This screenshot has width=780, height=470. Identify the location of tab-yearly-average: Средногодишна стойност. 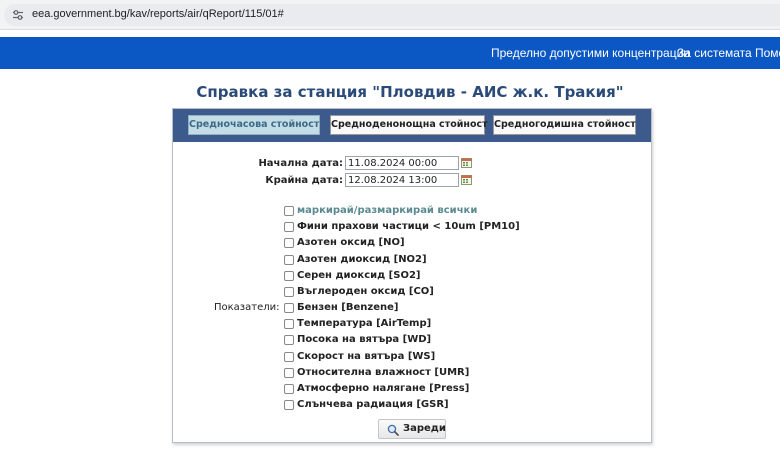
(564, 125).